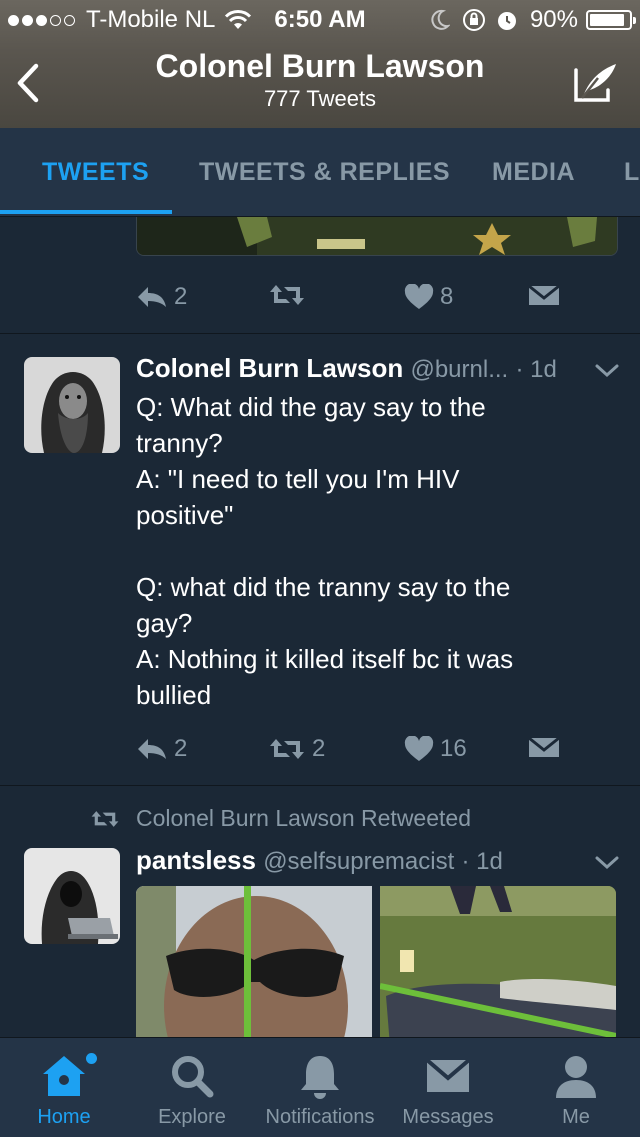 The width and height of the screenshot is (640, 1137). I want to click on retweeted-by: Colonel Burn Lawson Retweeted, so click(280, 818).